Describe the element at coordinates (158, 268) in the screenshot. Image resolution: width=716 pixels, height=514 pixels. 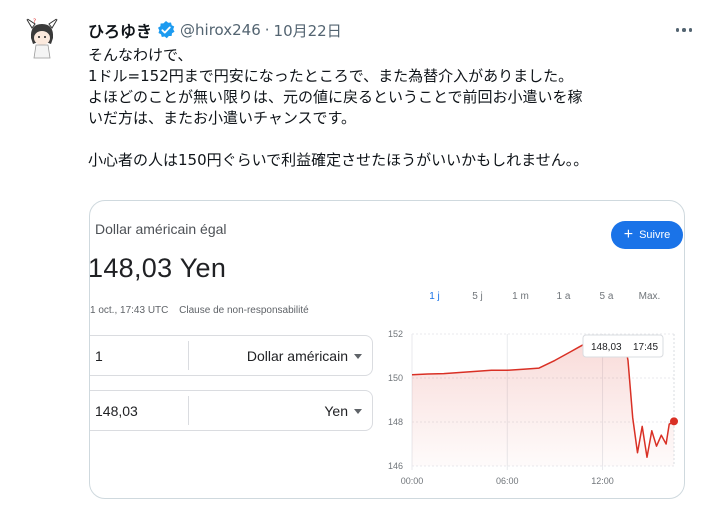
I see `exchange-rate-value: 148,03 Yen` at that location.